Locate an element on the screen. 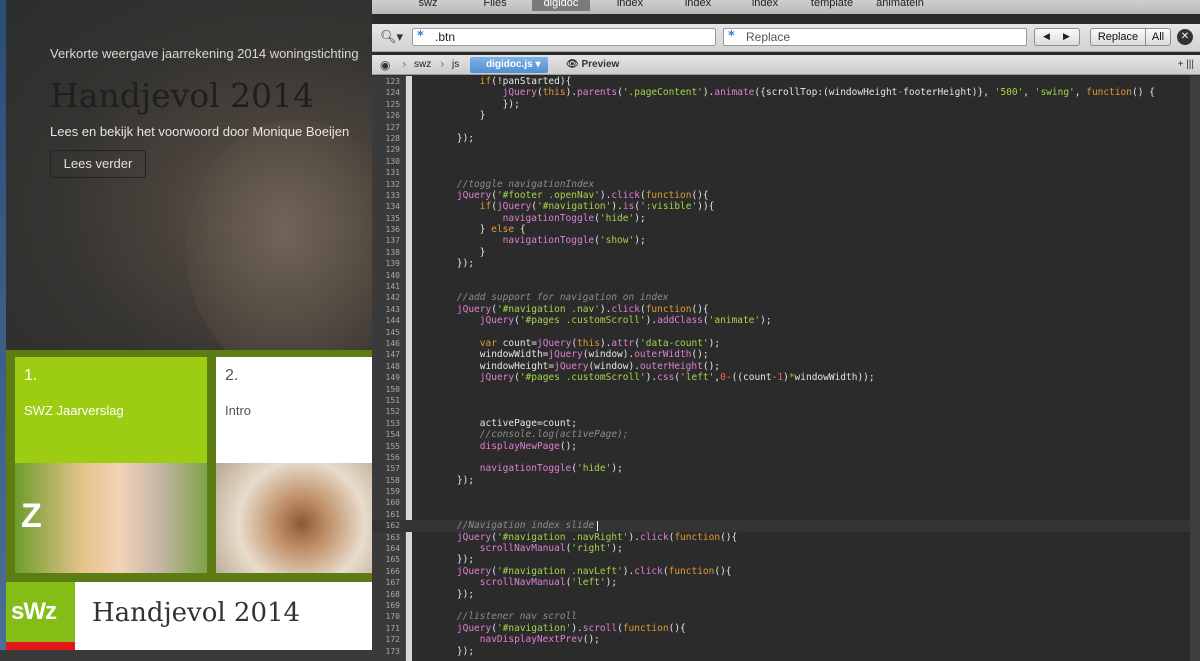 Image resolution: width=1200 pixels, height=661 pixels. line-number: 139 is located at coordinates (392, 264).